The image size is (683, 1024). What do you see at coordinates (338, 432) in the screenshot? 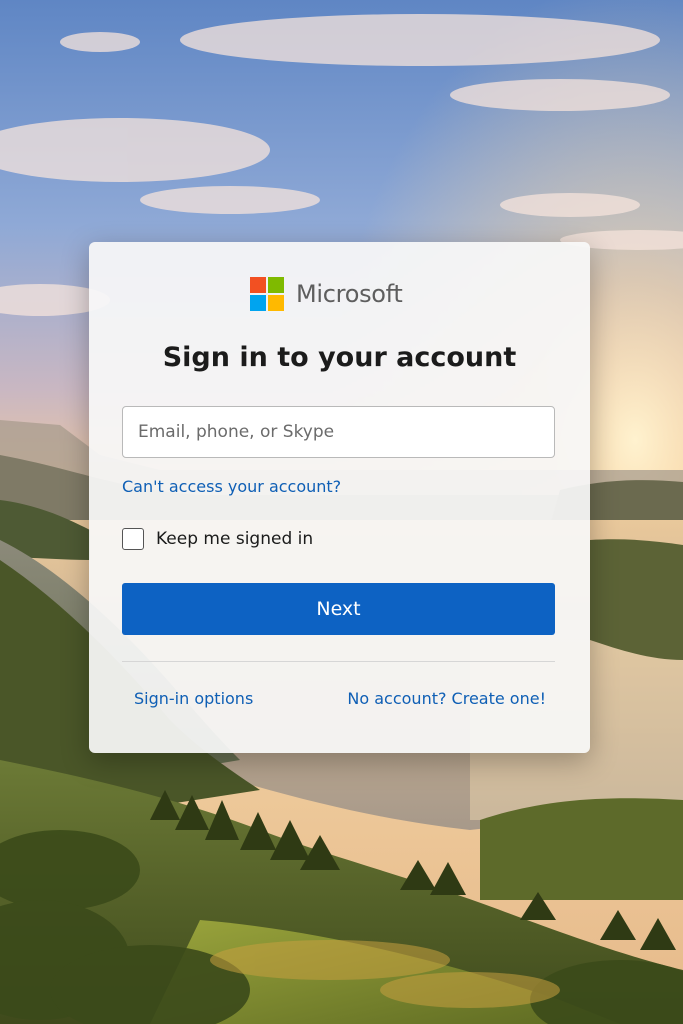
I see `email-field` at bounding box center [338, 432].